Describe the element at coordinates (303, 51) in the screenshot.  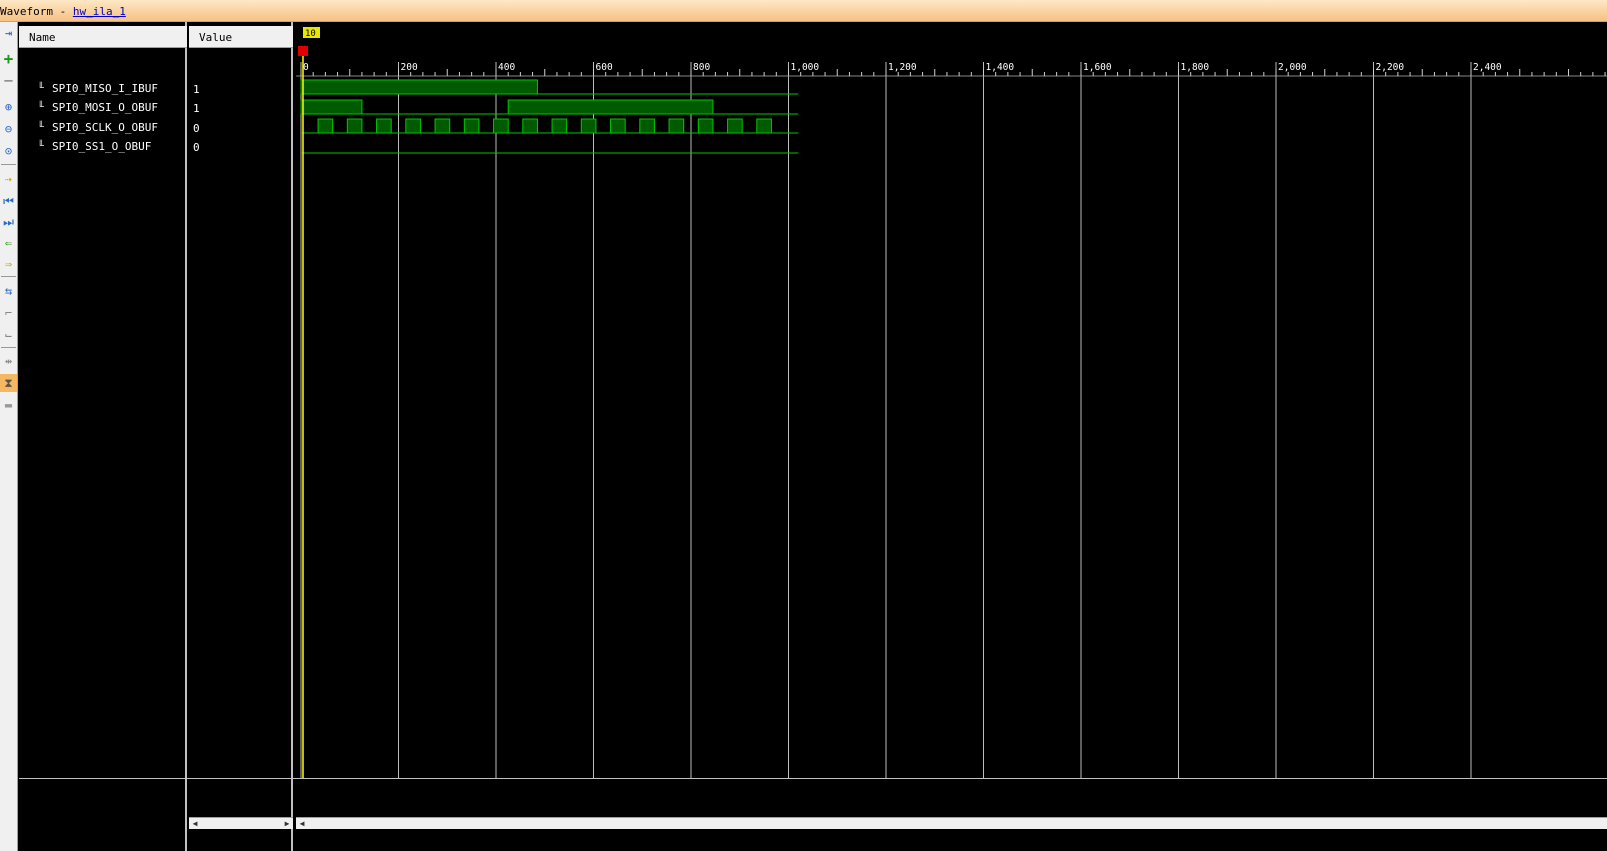
I see `trigger-marker` at that location.